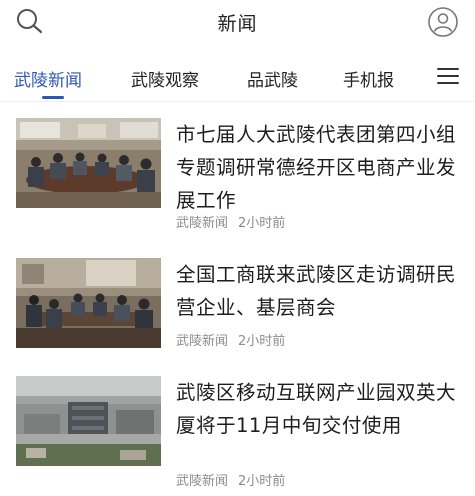 This screenshot has width=475, height=496. I want to click on tab-pin-wuling: 品武陵, so click(272, 78).